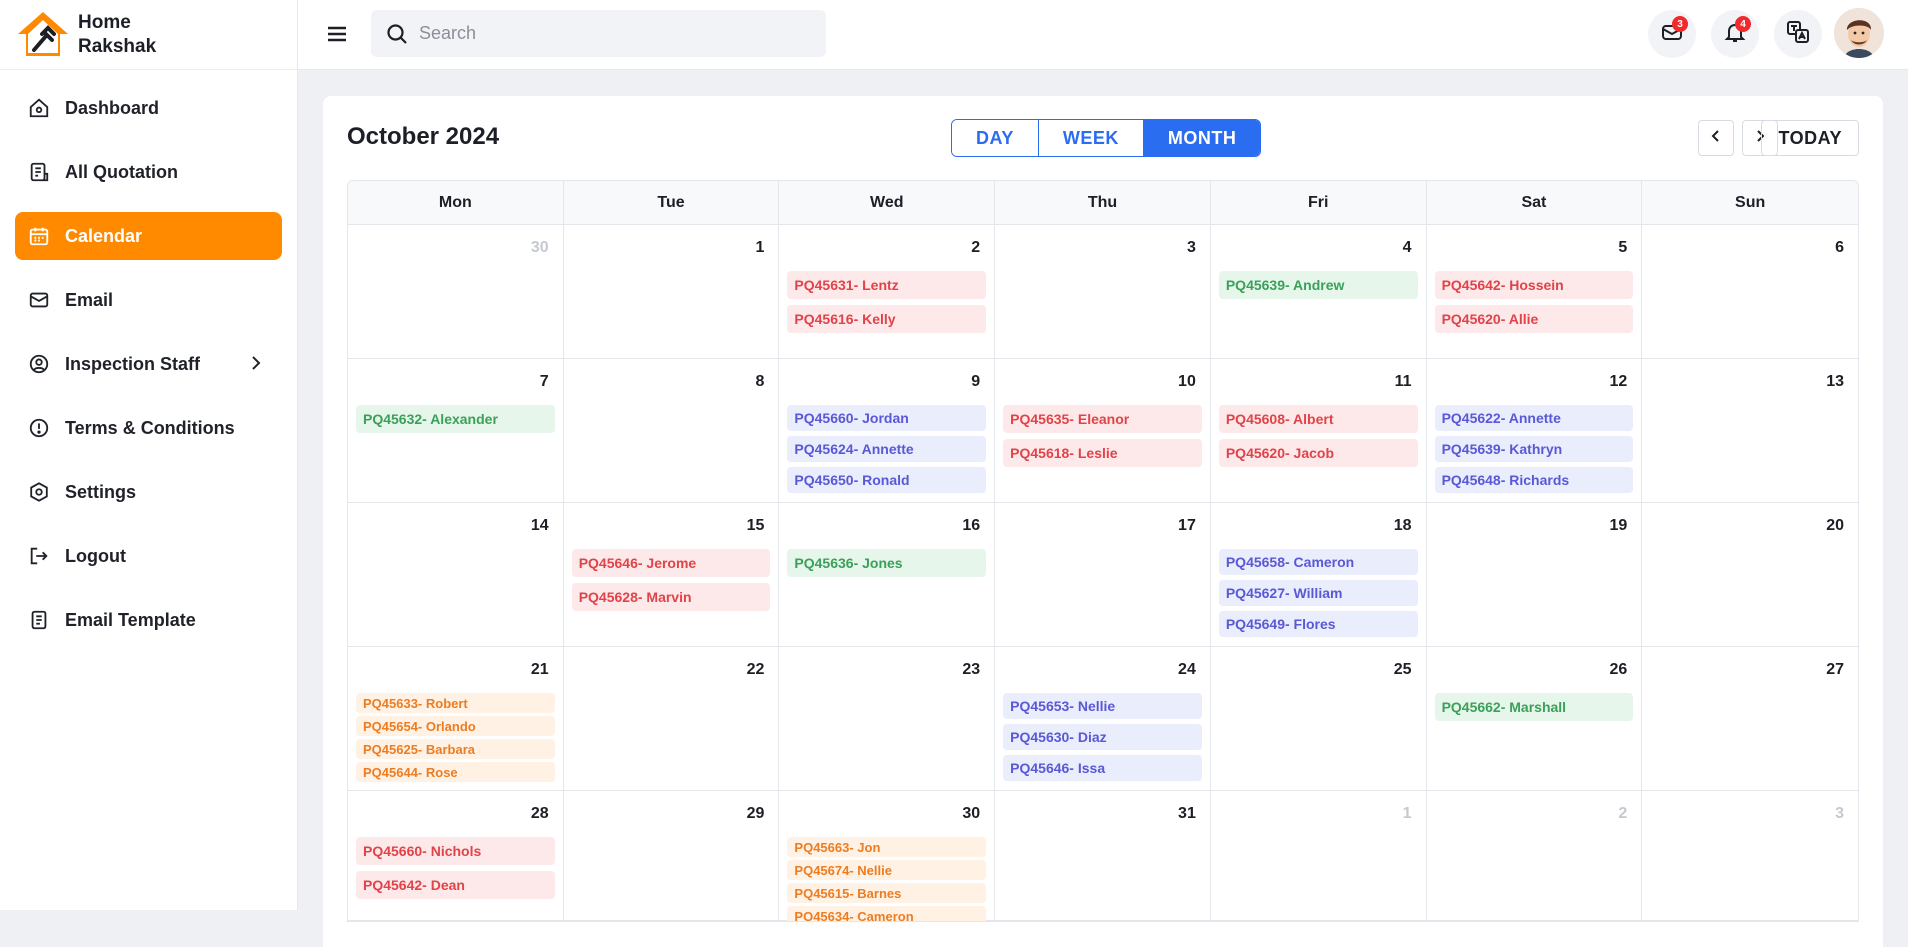  I want to click on calendar-event: PQ45642- Dean, so click(455, 885).